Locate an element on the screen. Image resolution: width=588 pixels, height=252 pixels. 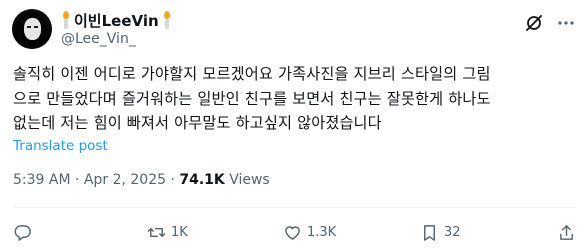
translate-post-link: Translate post is located at coordinates (60, 146).